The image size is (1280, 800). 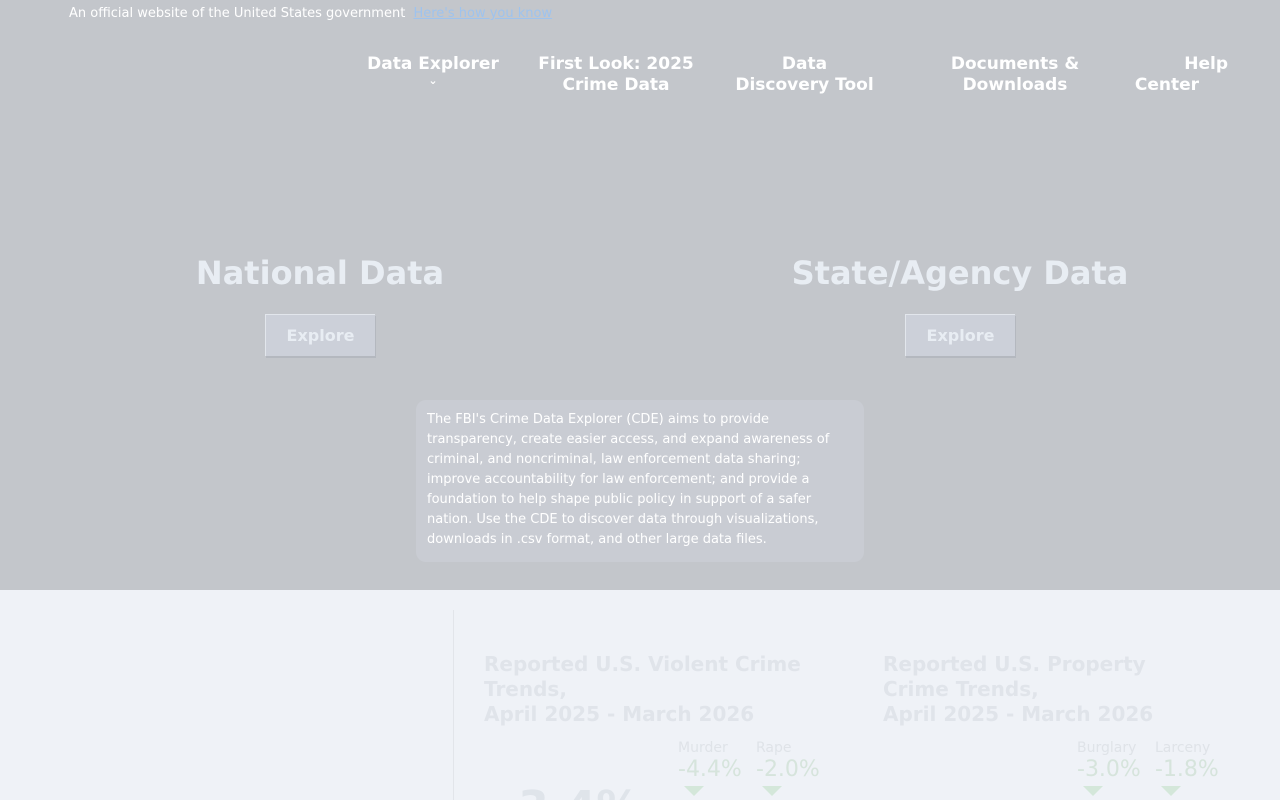 What do you see at coordinates (804, 64) in the screenshot?
I see `nav-item-label: Data` at bounding box center [804, 64].